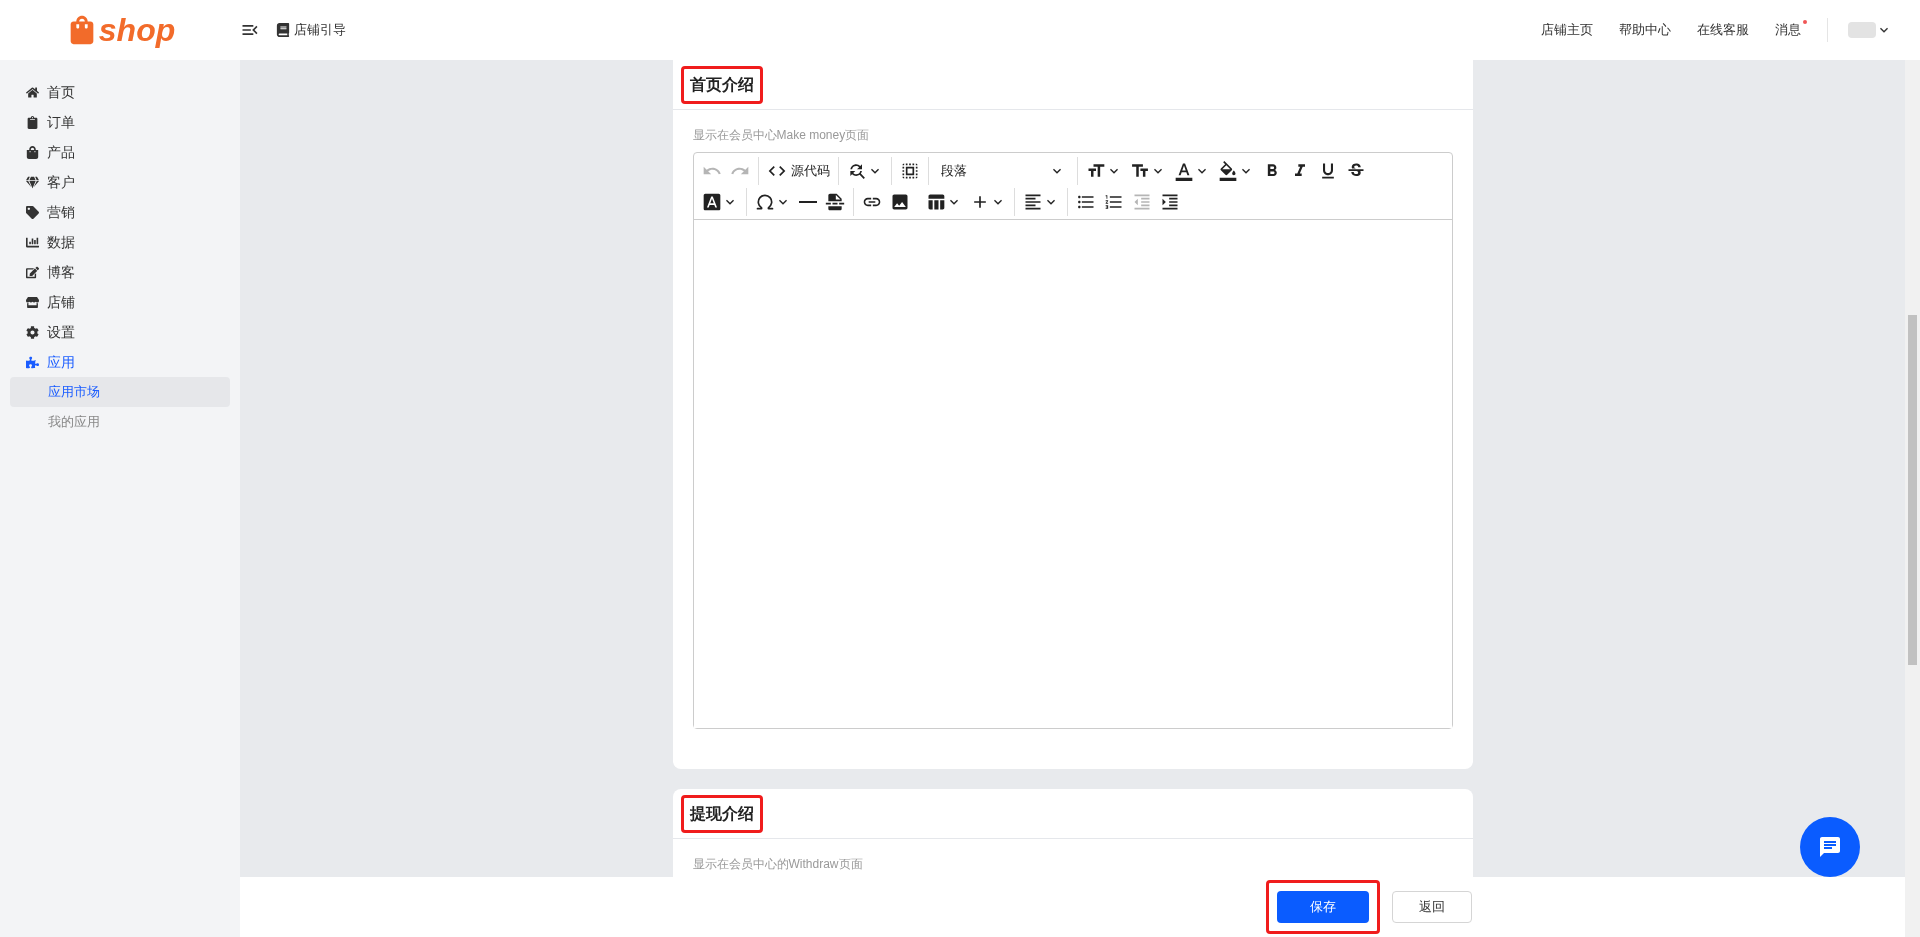  What do you see at coordinates (1227, 170) in the screenshot?
I see `background-color-icon` at bounding box center [1227, 170].